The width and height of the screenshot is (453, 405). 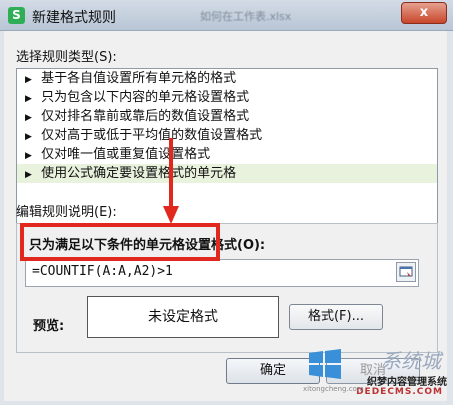 I want to click on rule-type-item-label: 仅对唯一值或重复值设置格式, so click(x=126, y=154).